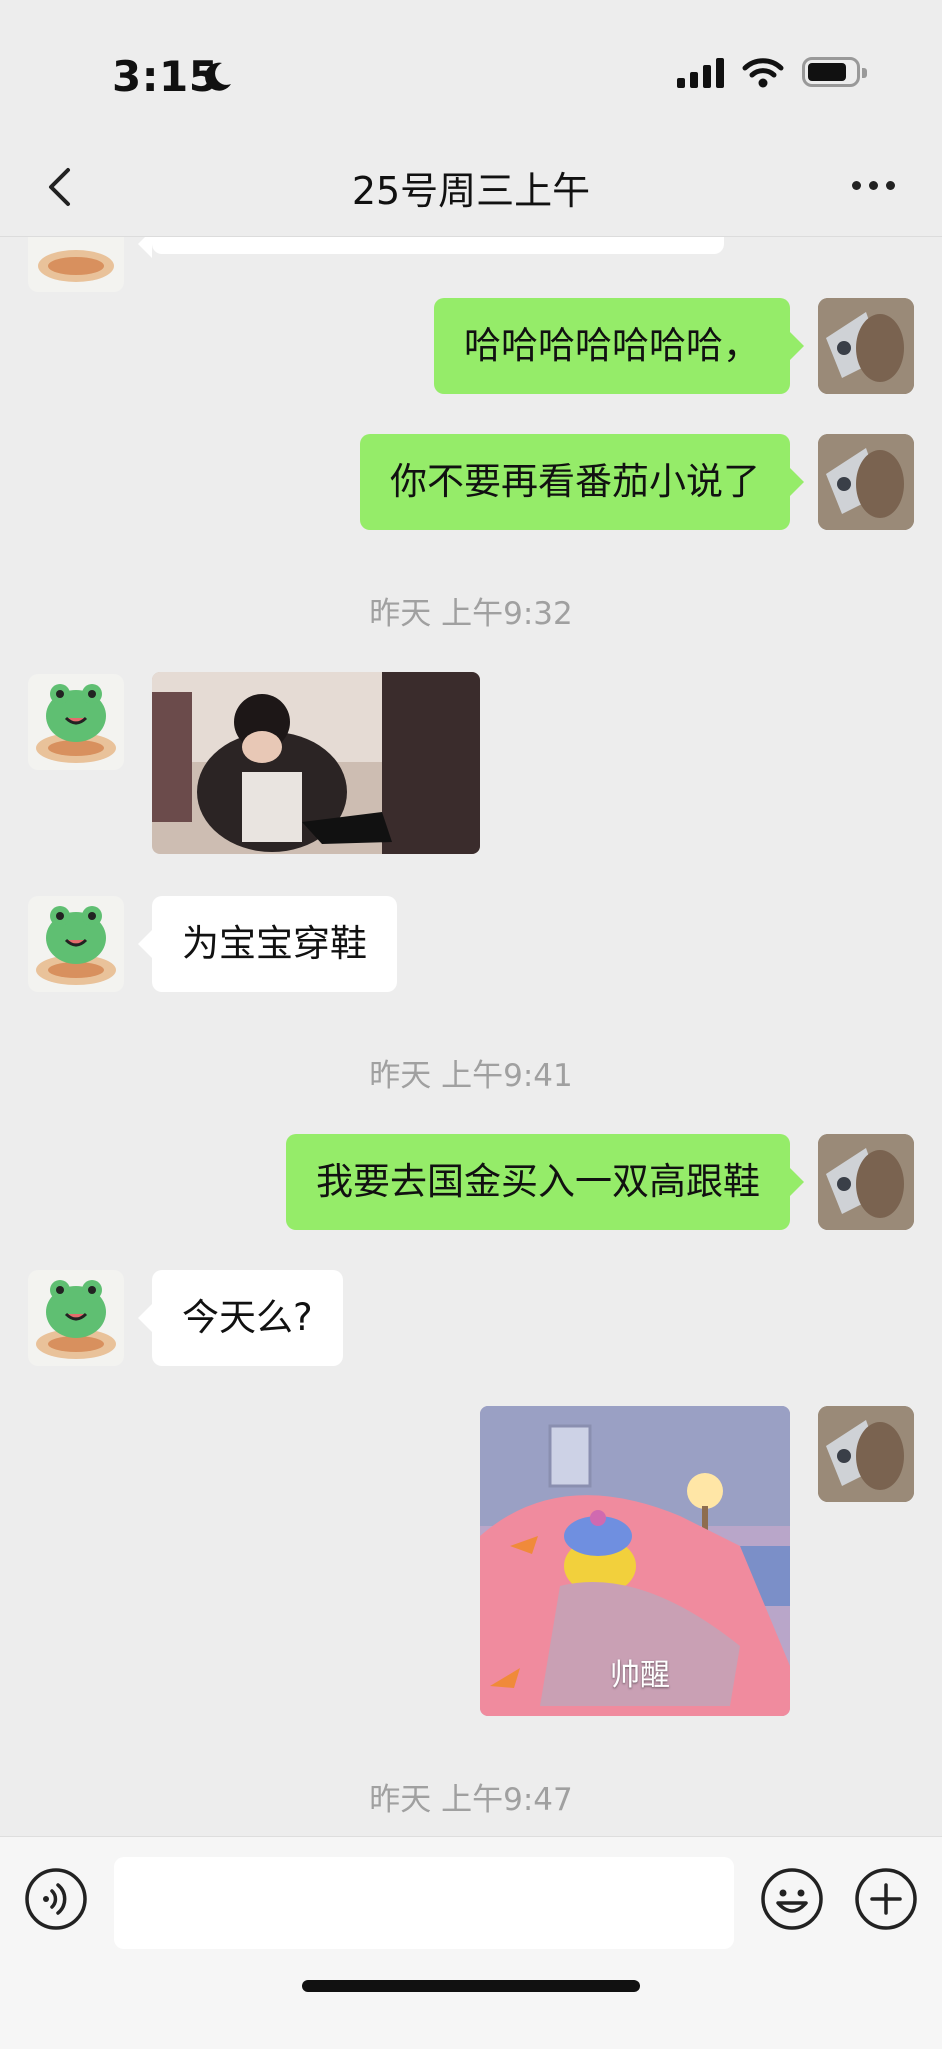 This screenshot has width=942, height=2049. I want to click on message-bubble-sent: 我要去国金买入一双高跟鞋, so click(545, 1182).